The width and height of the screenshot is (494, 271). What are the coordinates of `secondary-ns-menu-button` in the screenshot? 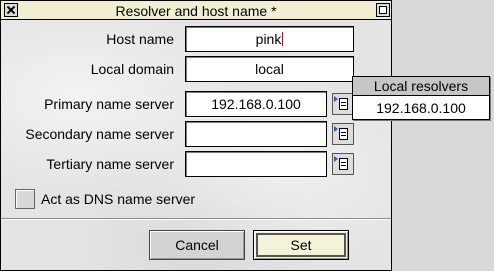 It's located at (343, 134).